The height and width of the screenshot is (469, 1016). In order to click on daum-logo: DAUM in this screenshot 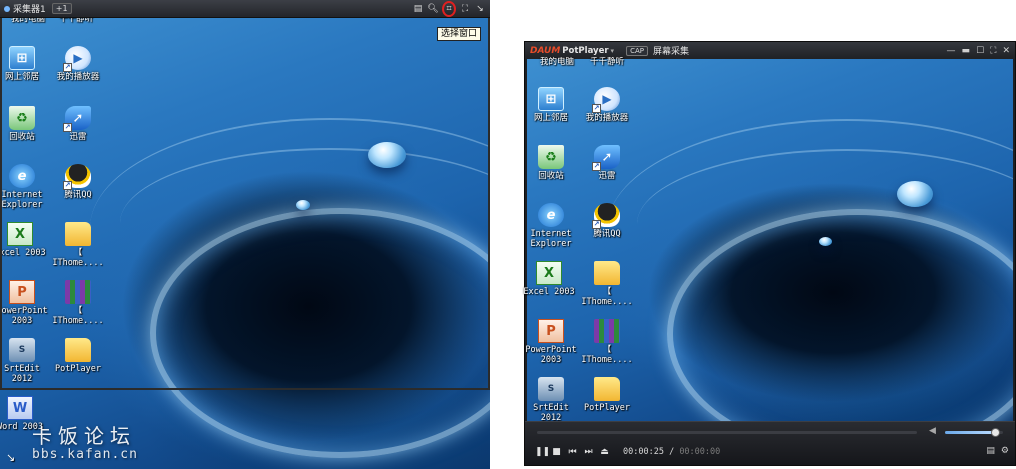, I will do `click(545, 50)`.